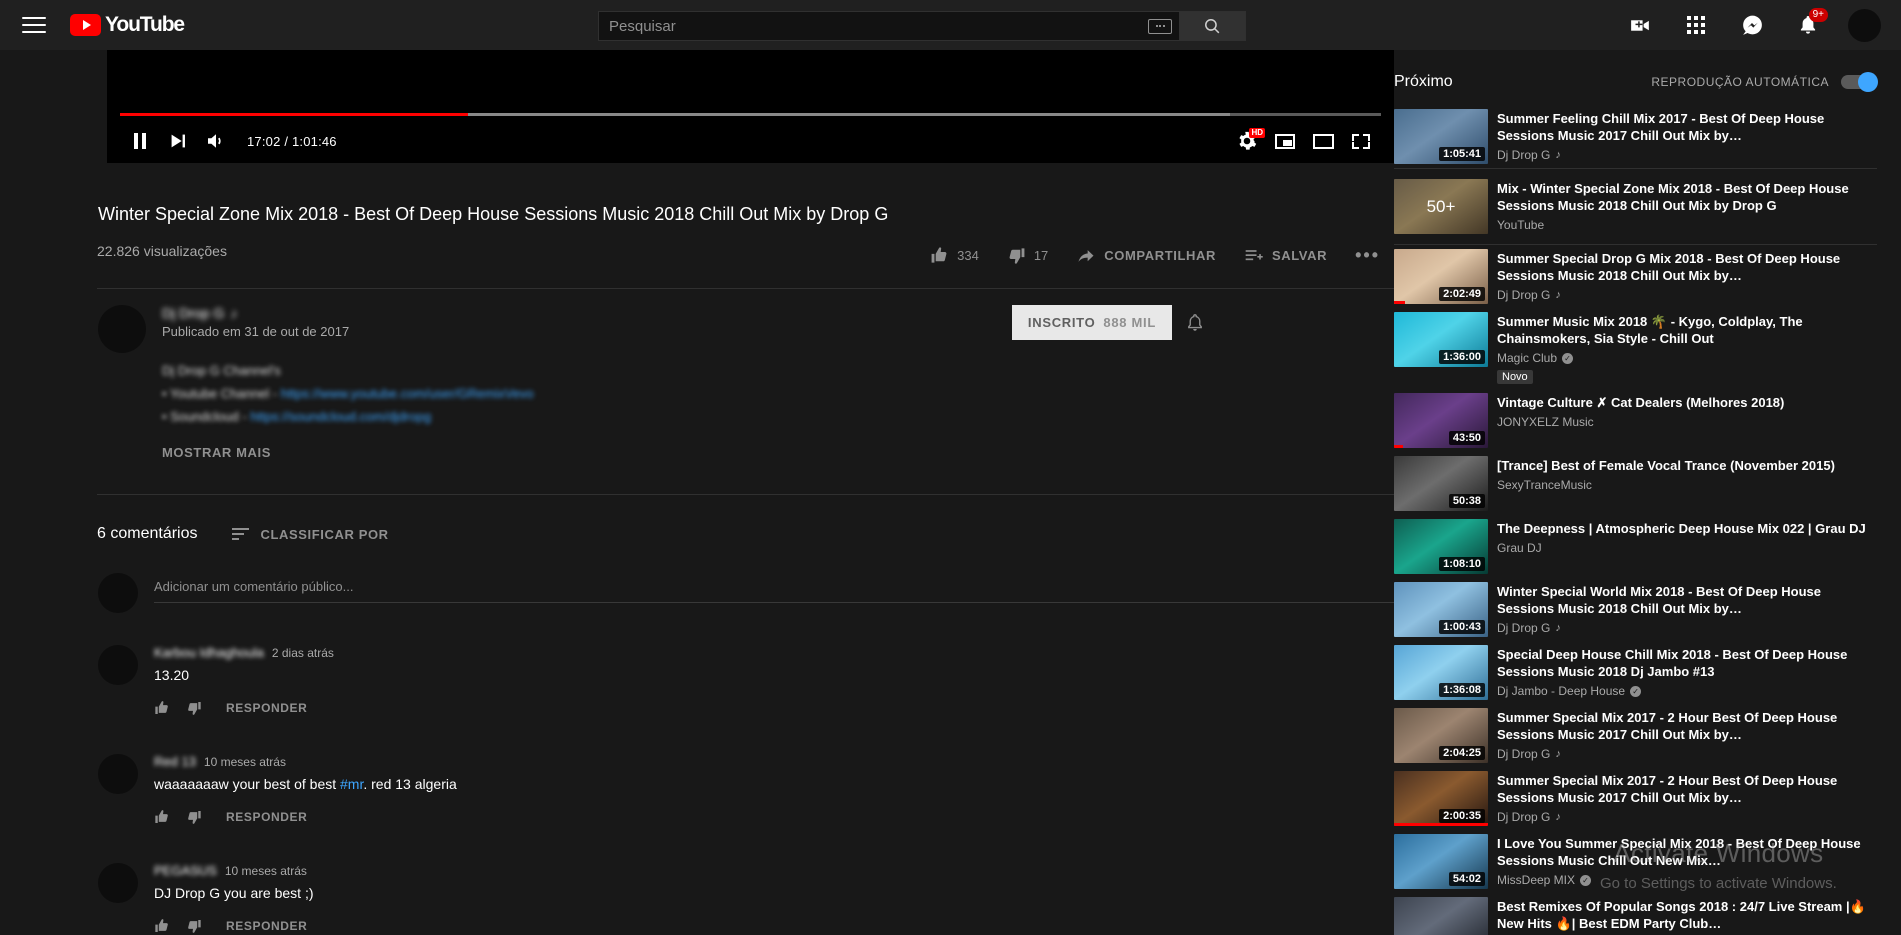 Image resolution: width=1901 pixels, height=935 pixels. What do you see at coordinates (1027, 255) in the screenshot?
I see `dislike-button: 17` at bounding box center [1027, 255].